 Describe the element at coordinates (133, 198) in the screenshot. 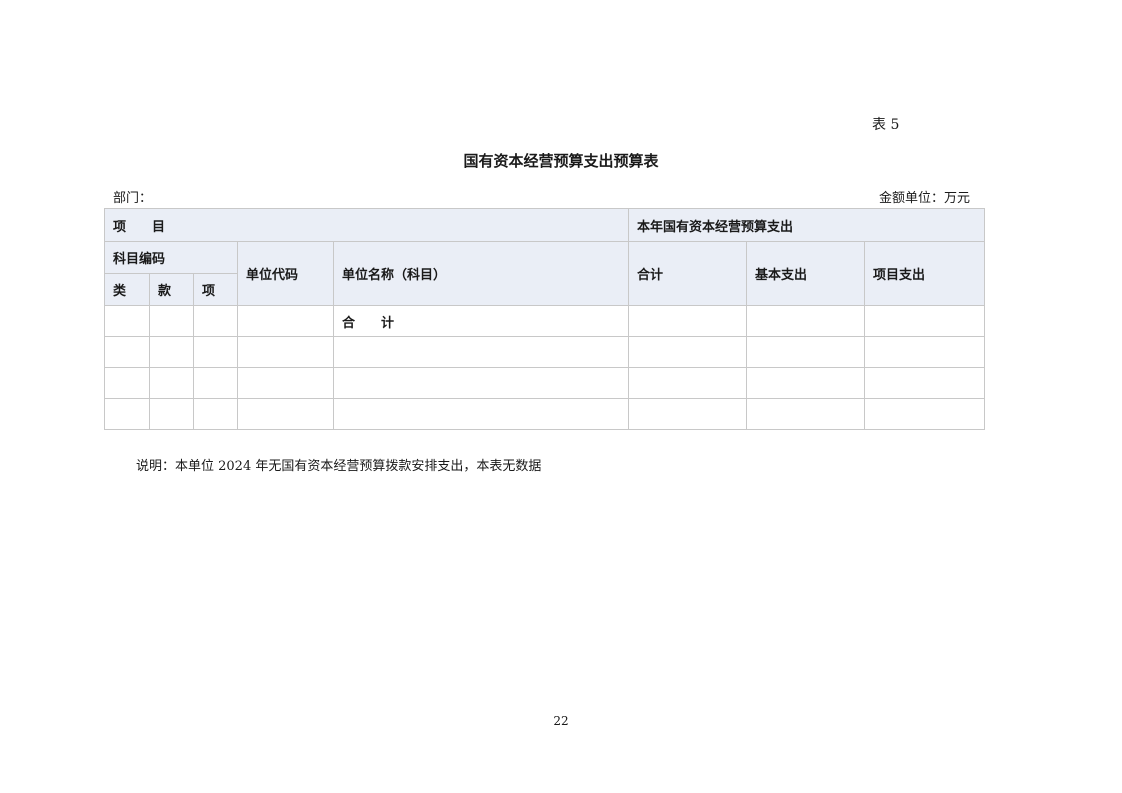

I see `department-label: 部门：` at that location.